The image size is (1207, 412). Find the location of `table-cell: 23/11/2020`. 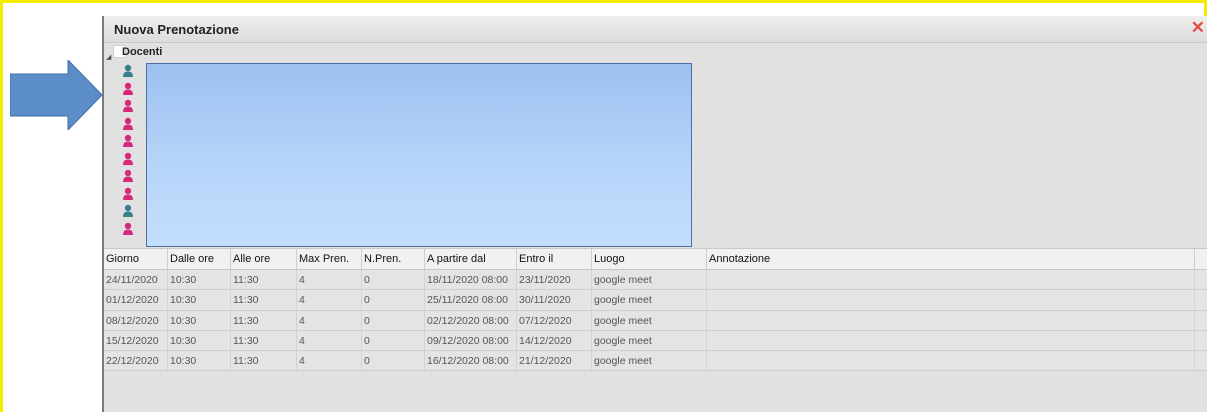

table-cell: 23/11/2020 is located at coordinates (554, 279).